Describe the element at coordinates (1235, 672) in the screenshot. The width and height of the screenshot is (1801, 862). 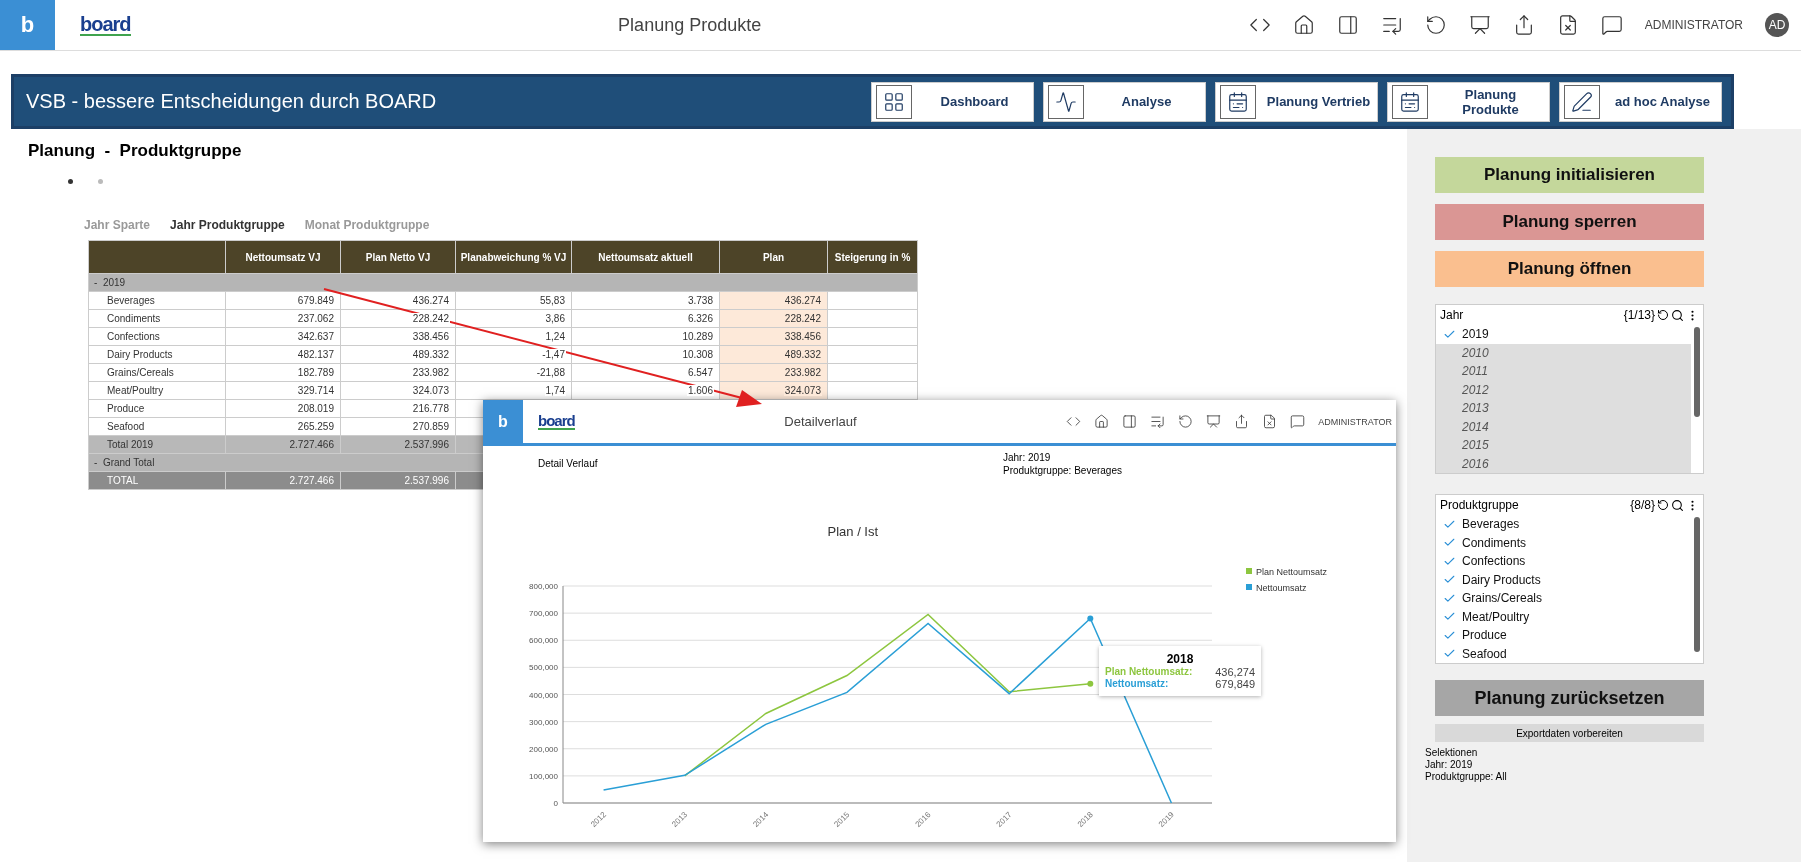
I see `tooltip-value: 436,274` at that location.